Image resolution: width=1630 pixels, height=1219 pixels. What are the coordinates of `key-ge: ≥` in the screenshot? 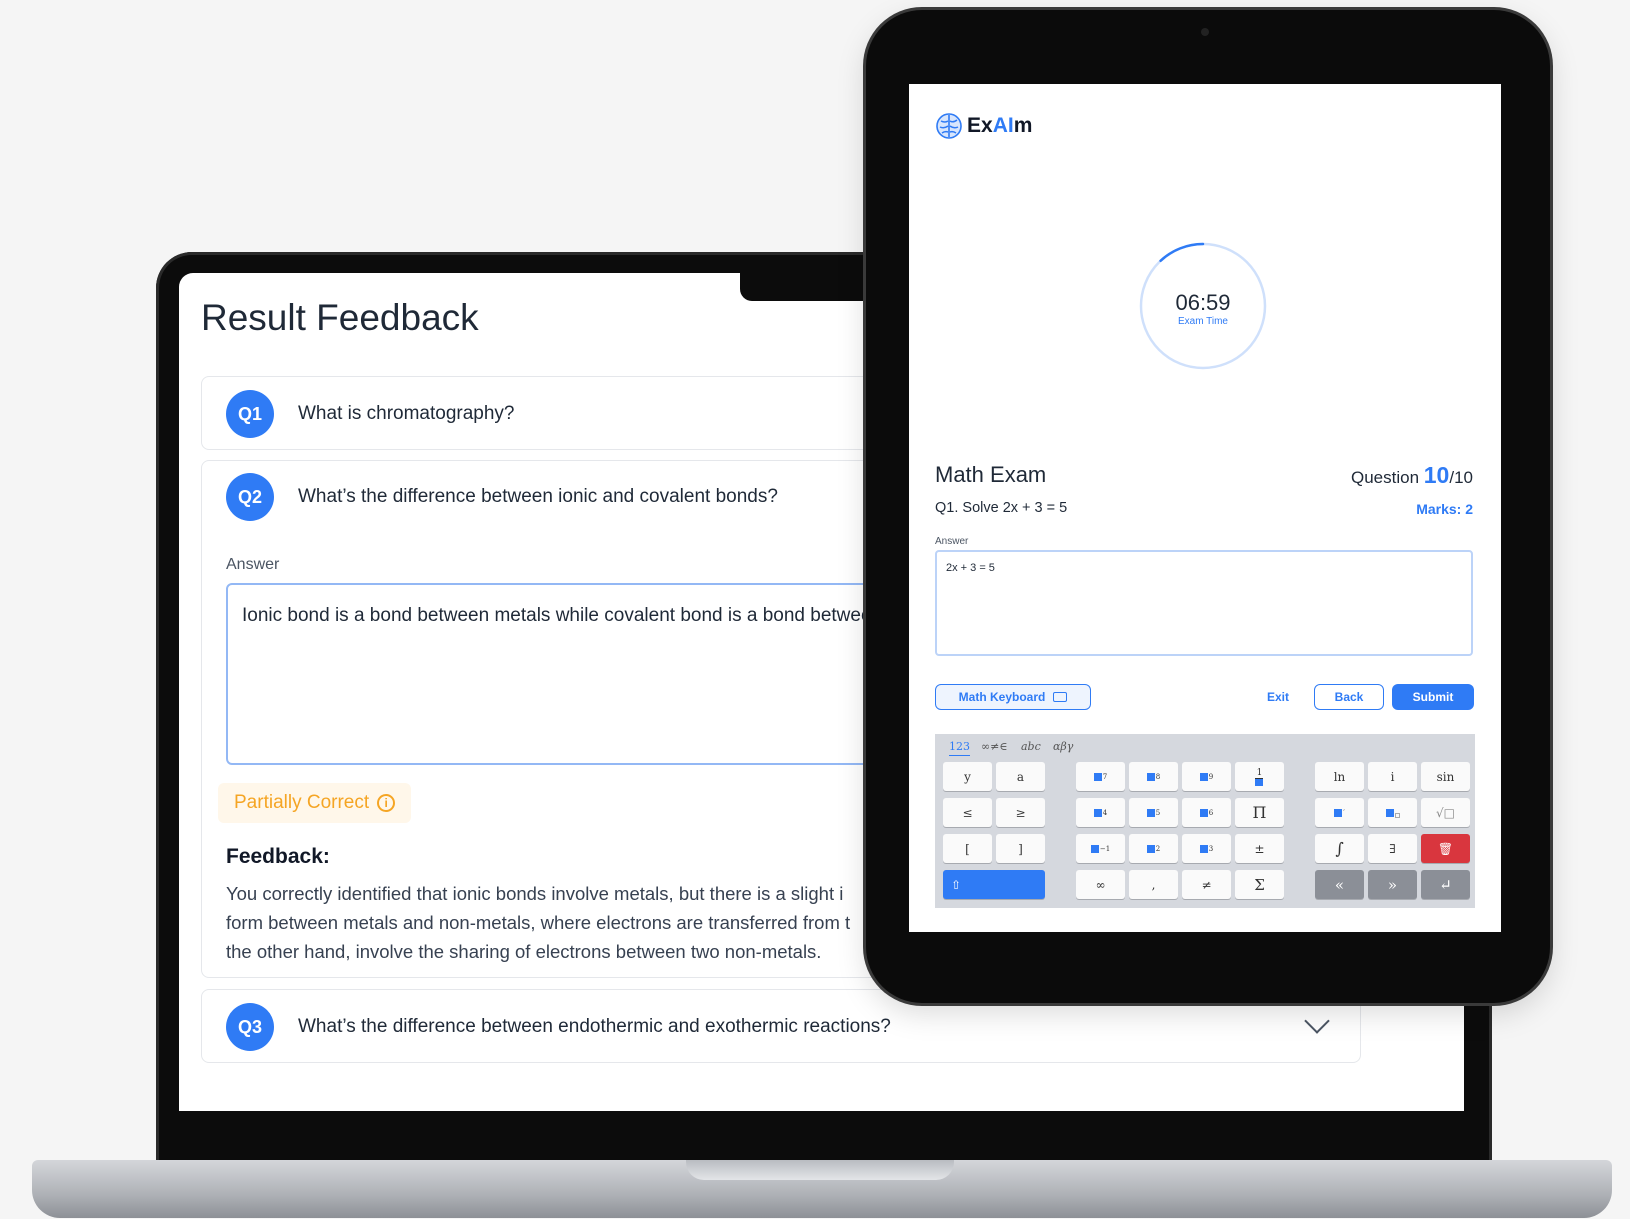 It's located at (1020, 812).